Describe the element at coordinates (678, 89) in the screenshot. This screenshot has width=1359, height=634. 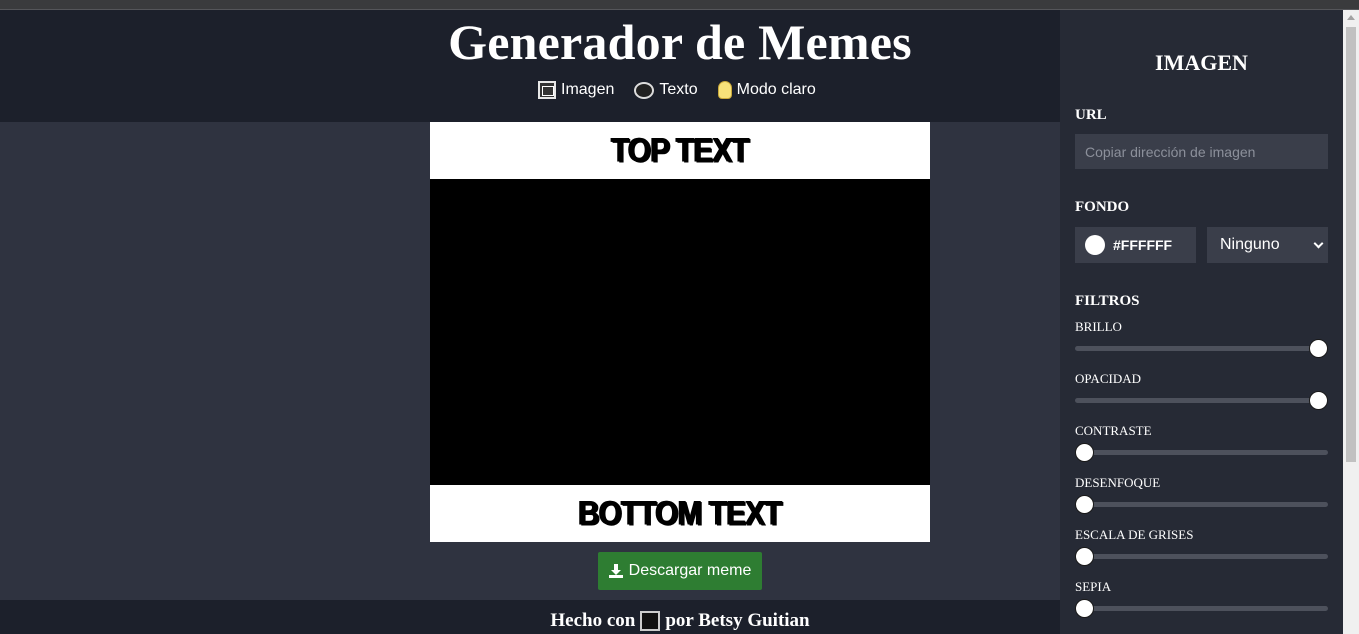
I see `nav-texto-label: Texto` at that location.